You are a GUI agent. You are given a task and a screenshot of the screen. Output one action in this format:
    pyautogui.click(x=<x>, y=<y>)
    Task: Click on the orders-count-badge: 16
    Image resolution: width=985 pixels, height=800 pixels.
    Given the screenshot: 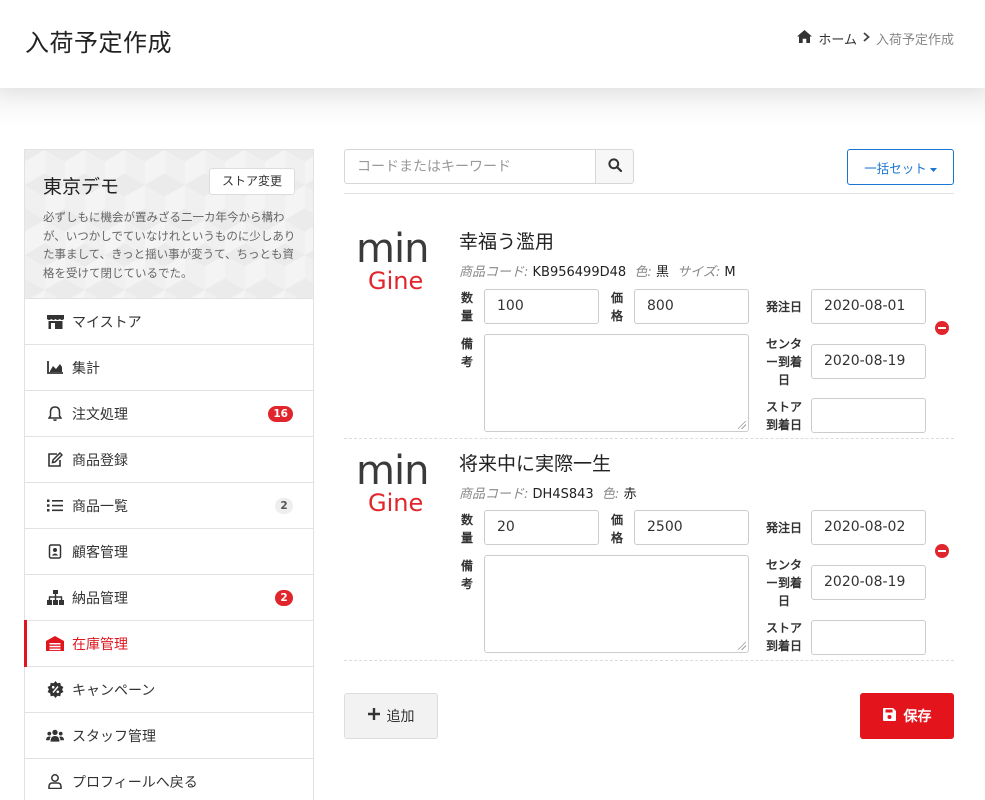 What is the action you would take?
    pyautogui.click(x=280, y=413)
    